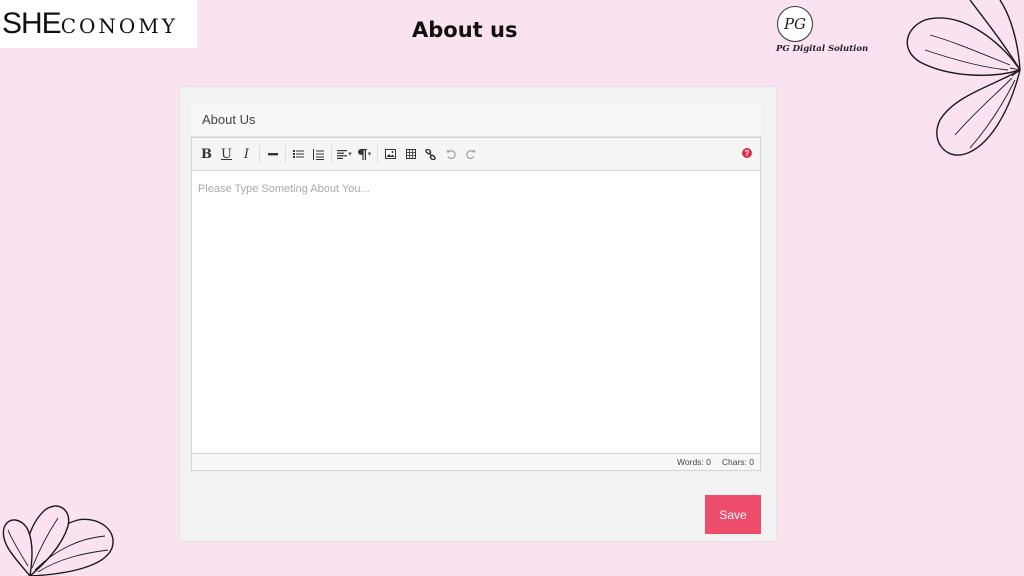 The image size is (1024, 576). I want to click on insert-image-button, so click(390, 154).